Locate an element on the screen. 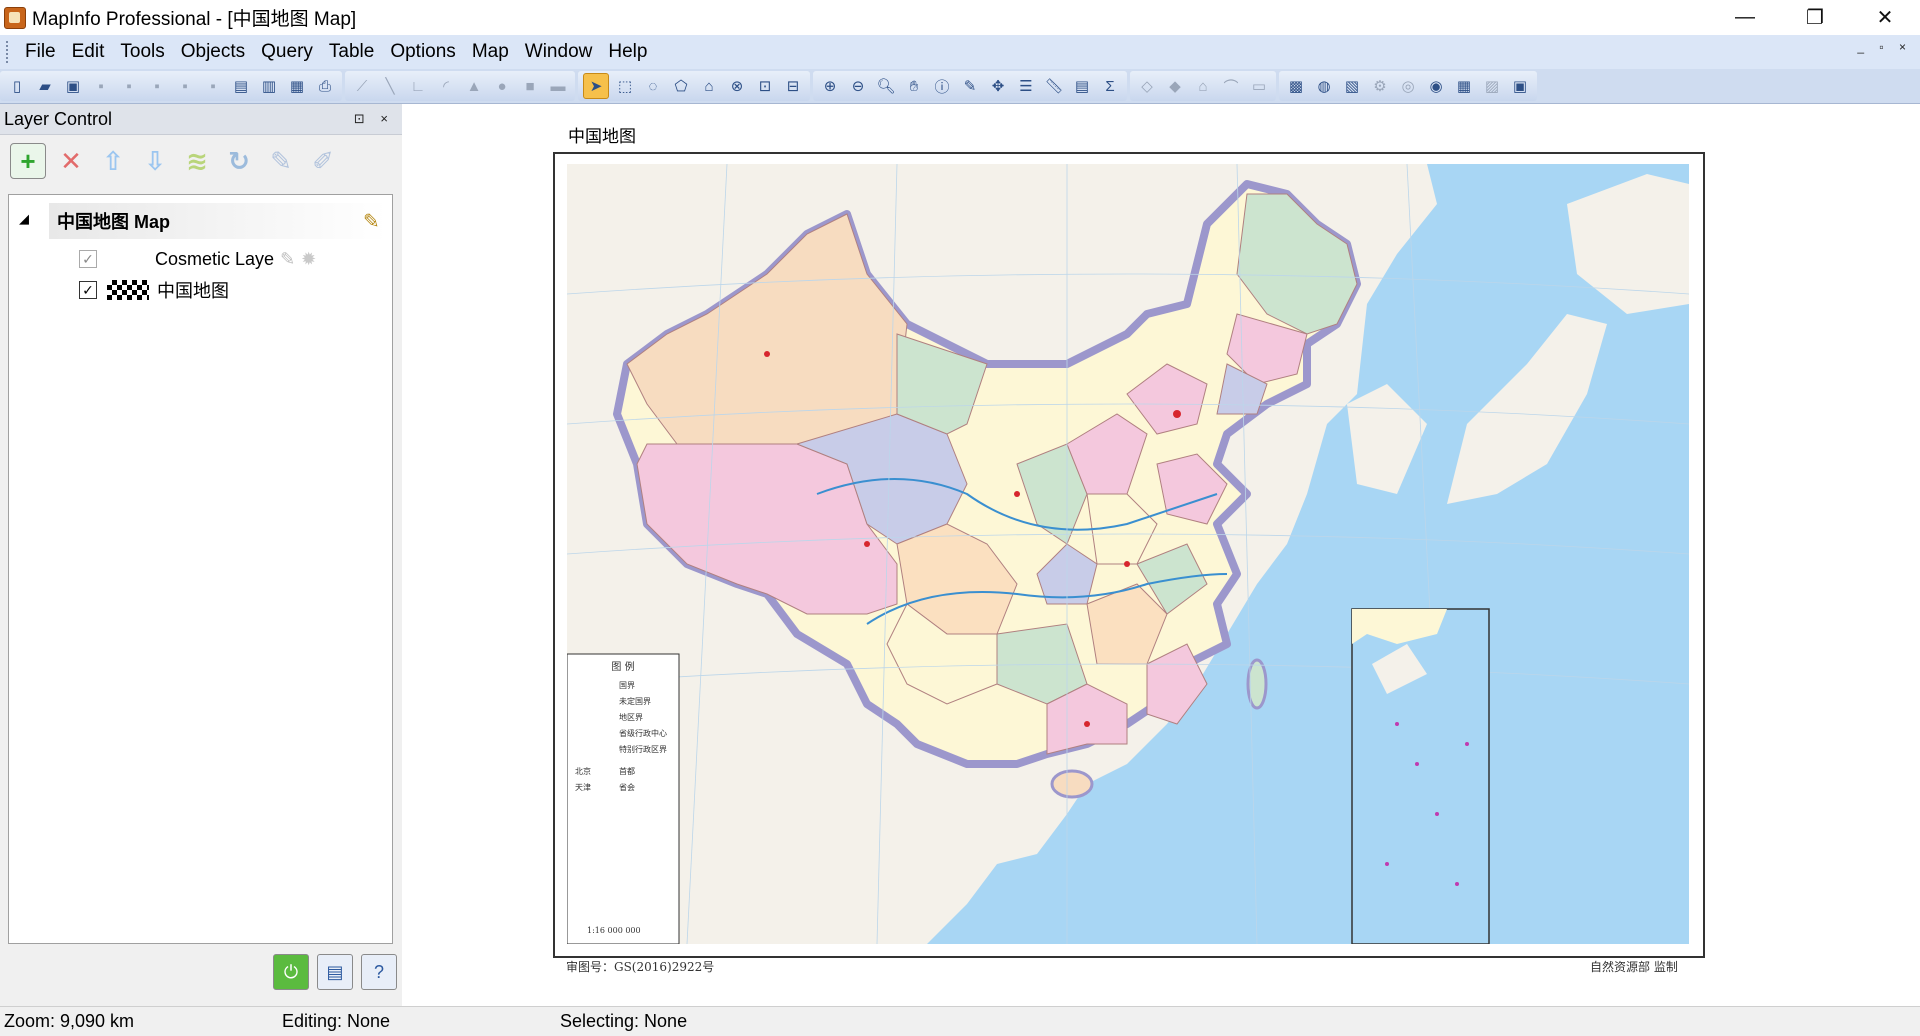  label-tool-icon: ✎ is located at coordinates (970, 86).